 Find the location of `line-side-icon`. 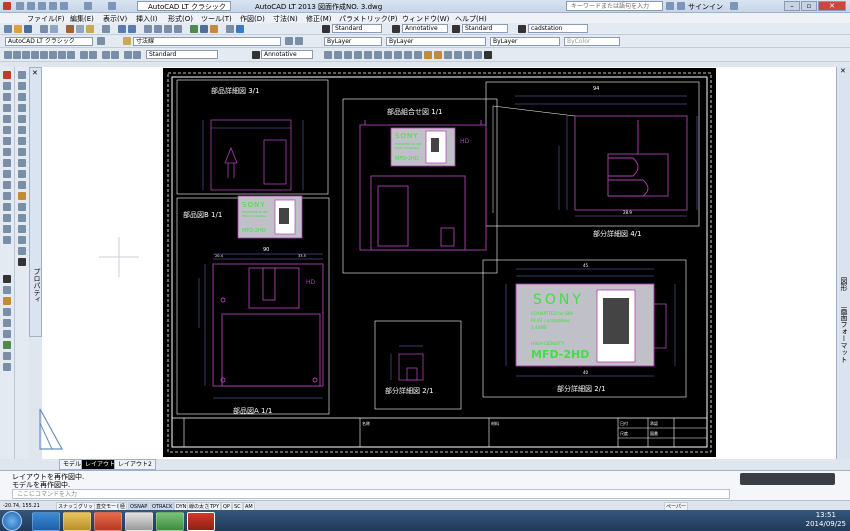

line-side-icon is located at coordinates (22, 75).